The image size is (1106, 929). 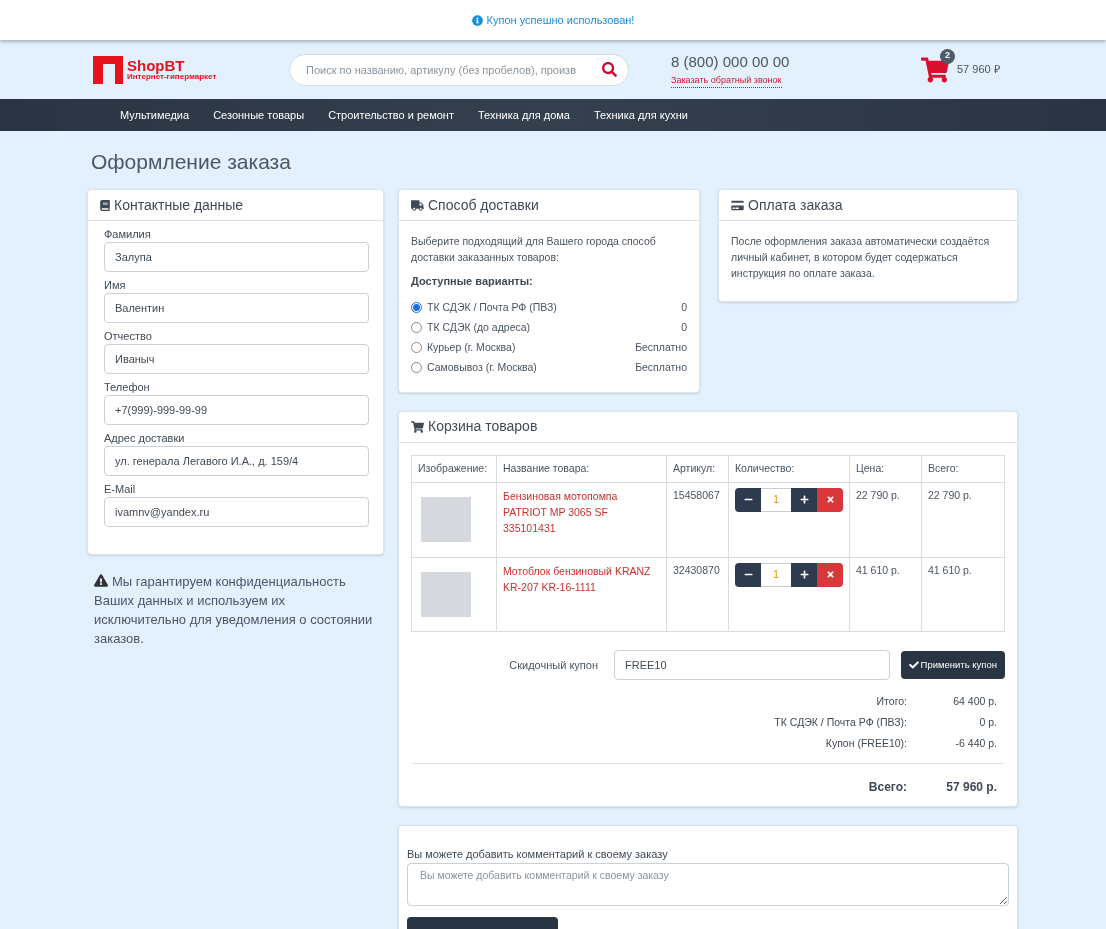 What do you see at coordinates (236, 257) in the screenshot?
I see `text-field: Залупа` at bounding box center [236, 257].